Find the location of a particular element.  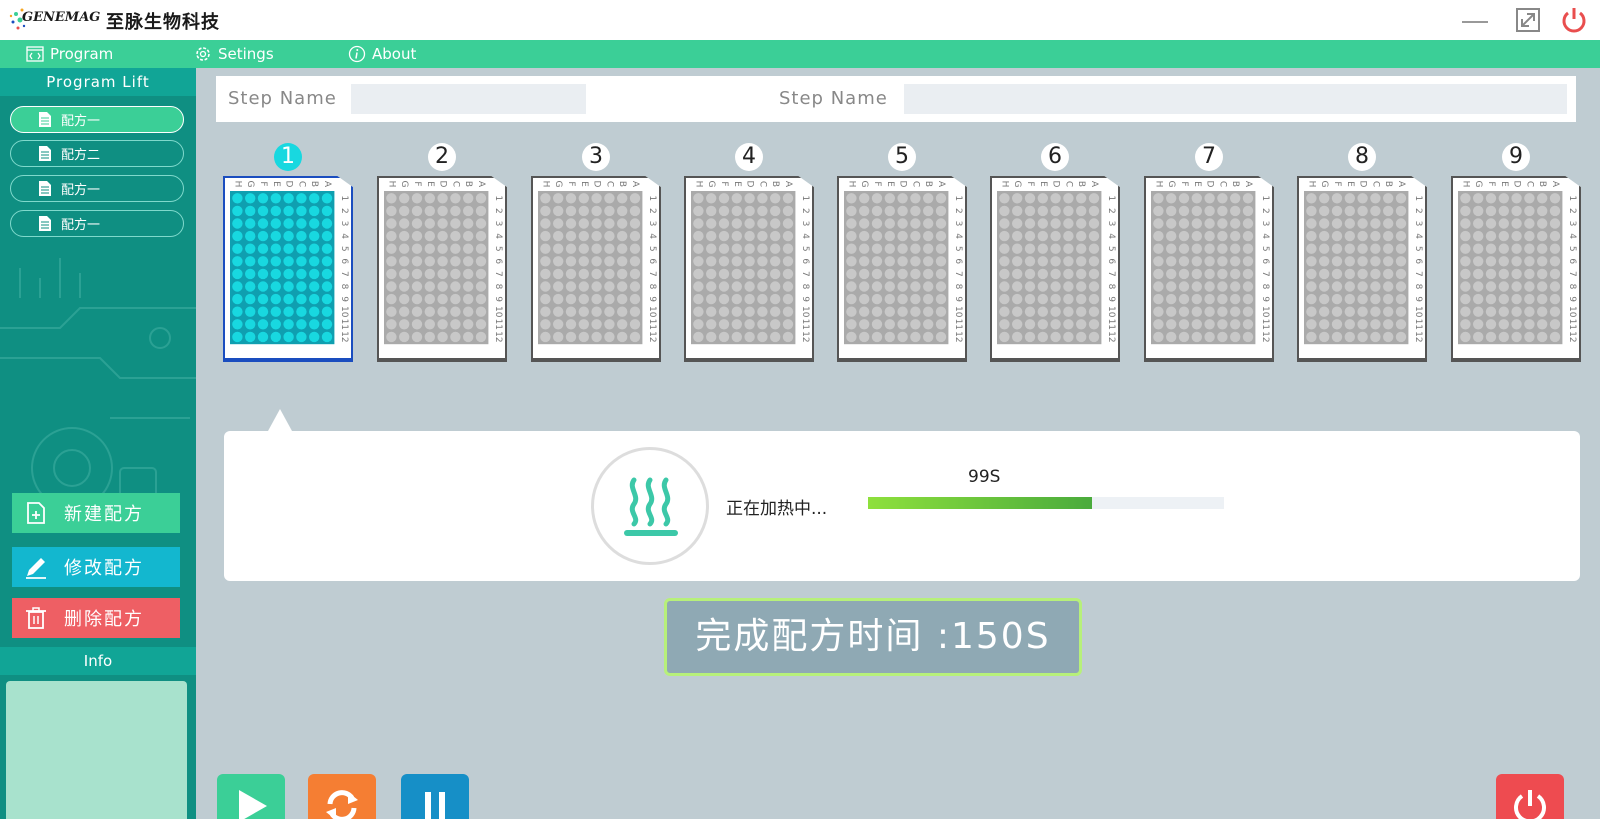

plate-slot: 2 H G F E D C B A 1 2 3 4 5 6 7 8 9 10 11 12 is located at coordinates (442, 253).